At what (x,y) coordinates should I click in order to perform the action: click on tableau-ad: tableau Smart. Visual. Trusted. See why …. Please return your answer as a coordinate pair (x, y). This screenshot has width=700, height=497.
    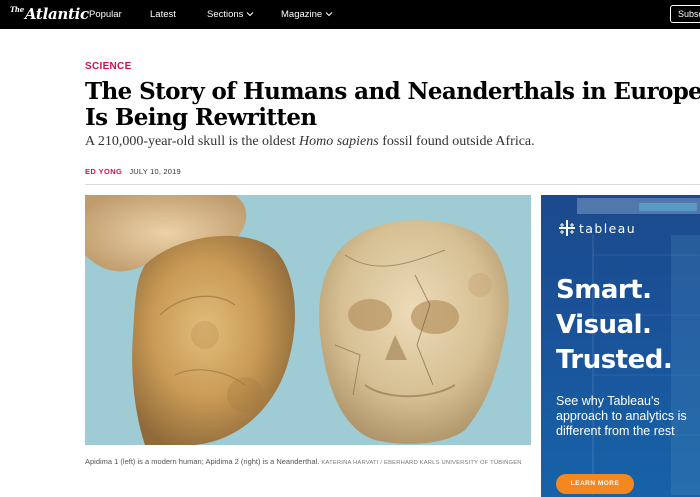
    Looking at the image, I should click on (620, 346).